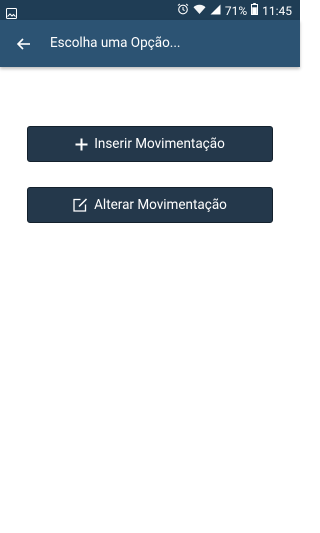  Describe the element at coordinates (183, 10) in the screenshot. I see `alarm-icon` at that location.